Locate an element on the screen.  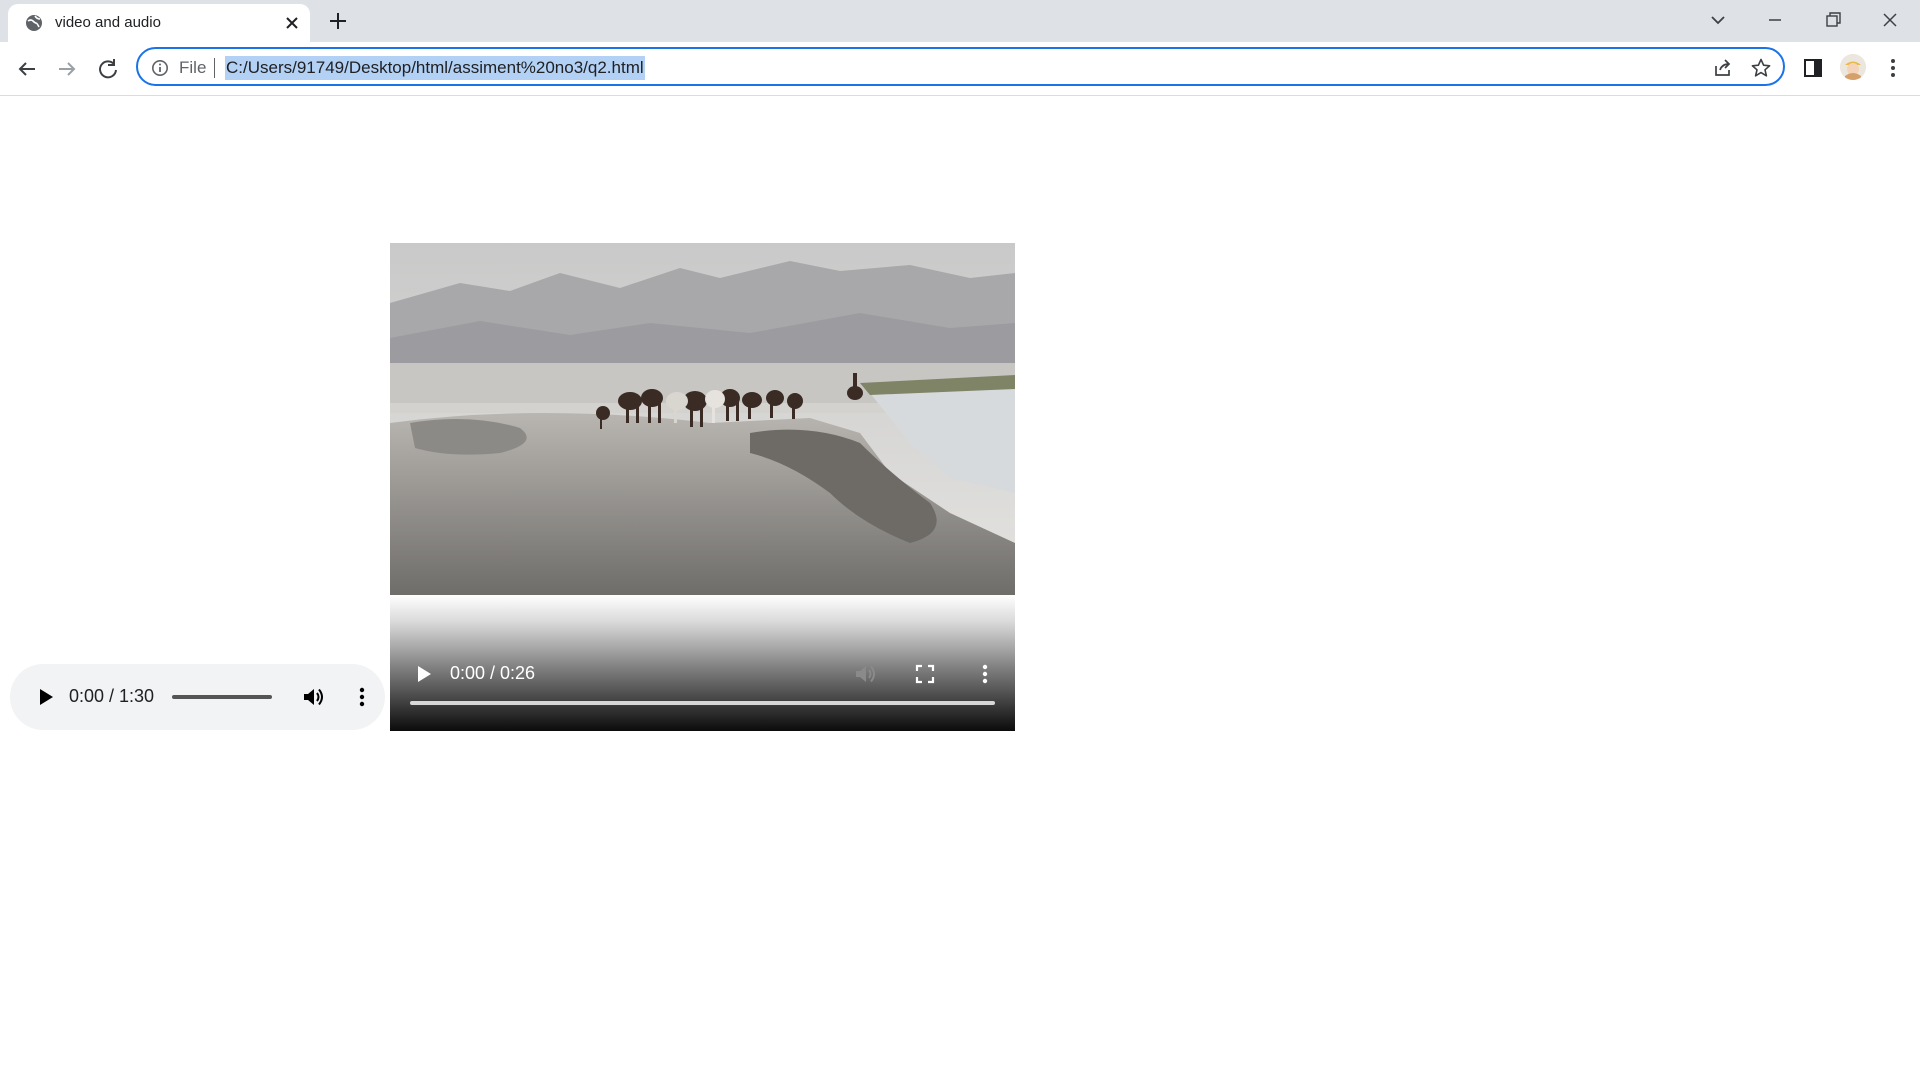
video-player: 0:00 / 0:26 is located at coordinates (702, 487).